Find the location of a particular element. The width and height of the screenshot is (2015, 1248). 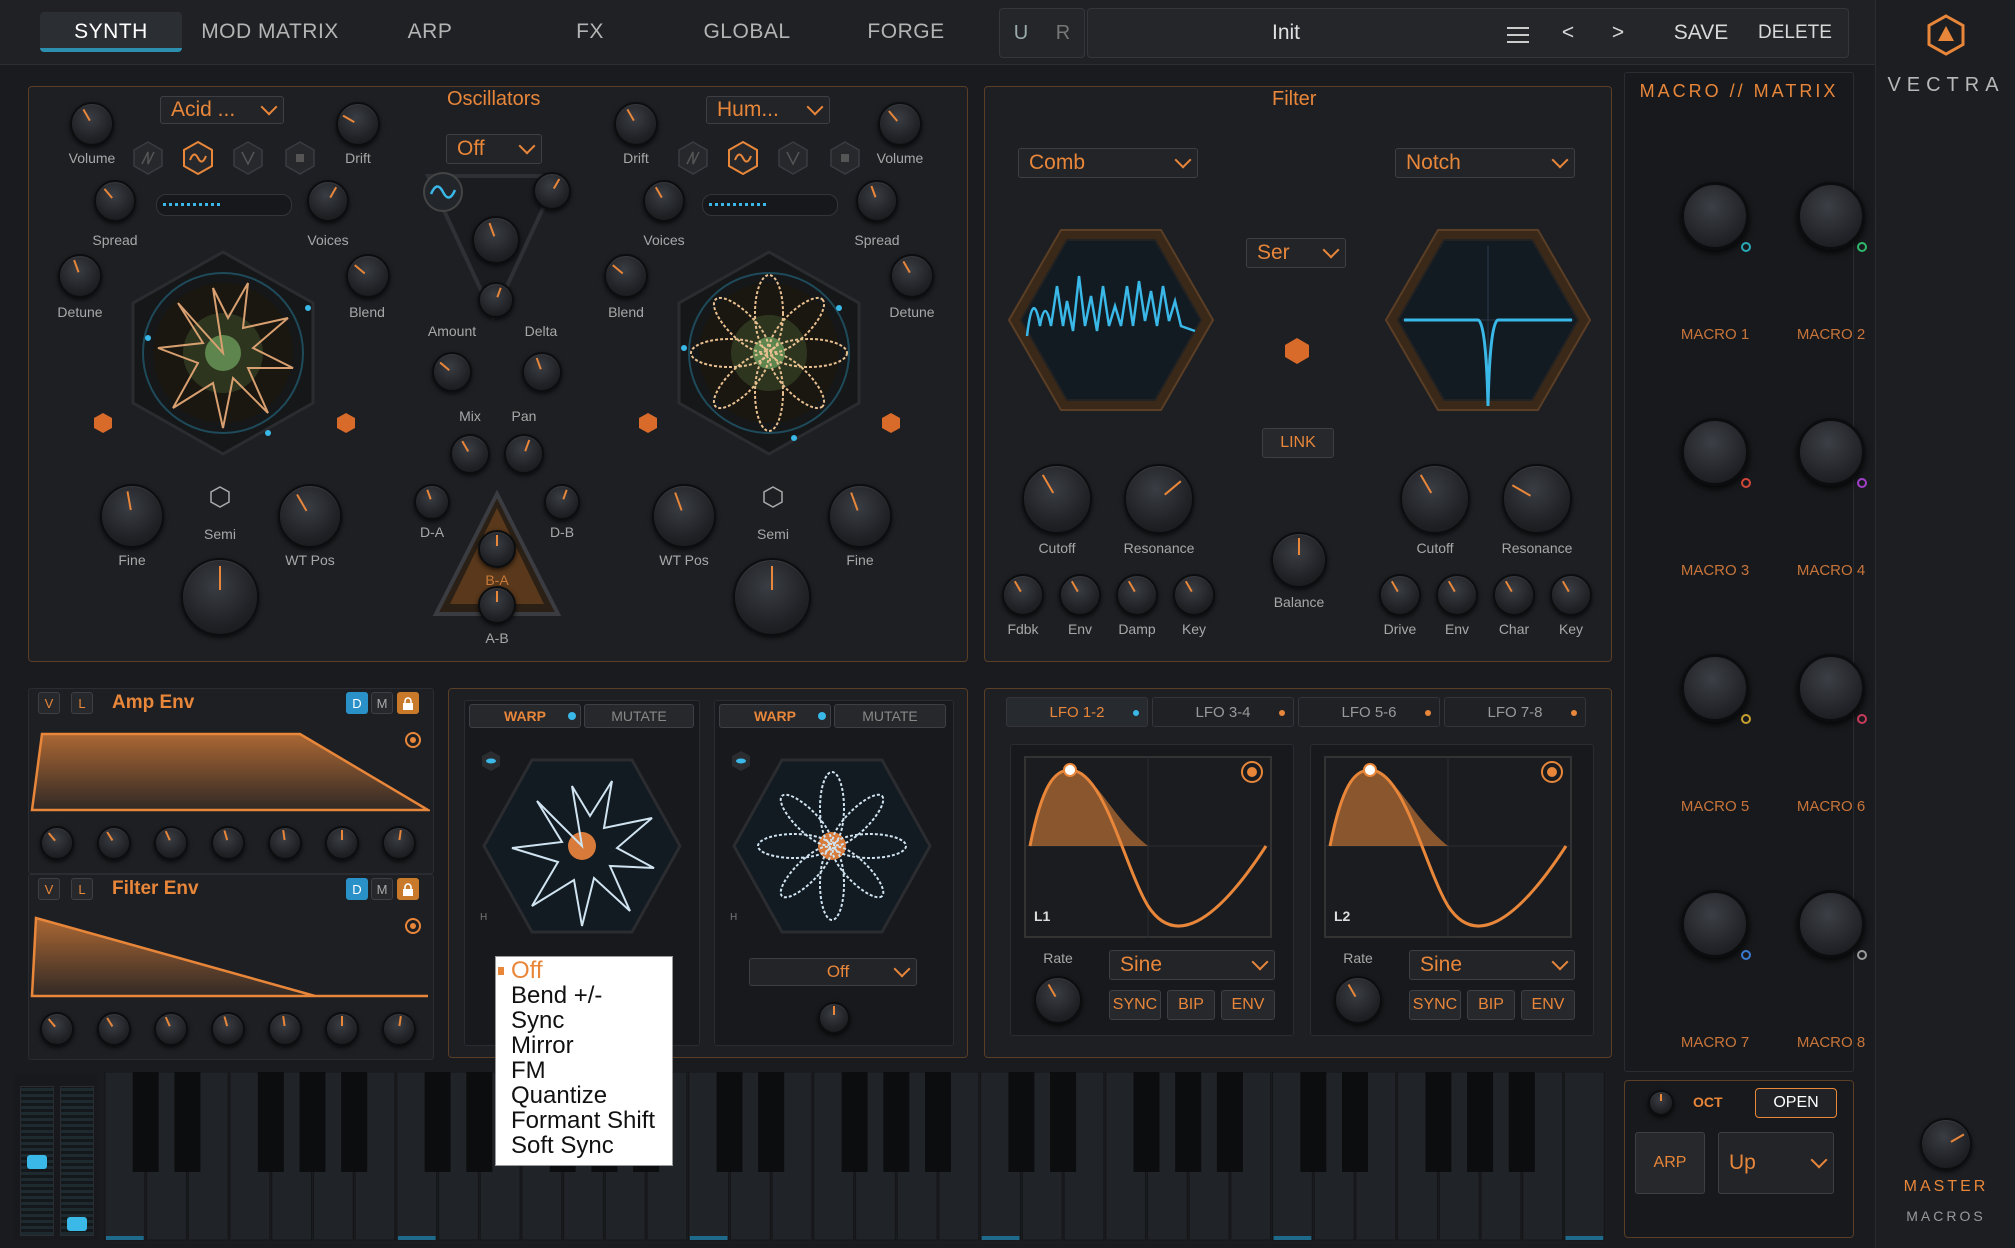

filter2-response-display is located at coordinates (1488, 320).